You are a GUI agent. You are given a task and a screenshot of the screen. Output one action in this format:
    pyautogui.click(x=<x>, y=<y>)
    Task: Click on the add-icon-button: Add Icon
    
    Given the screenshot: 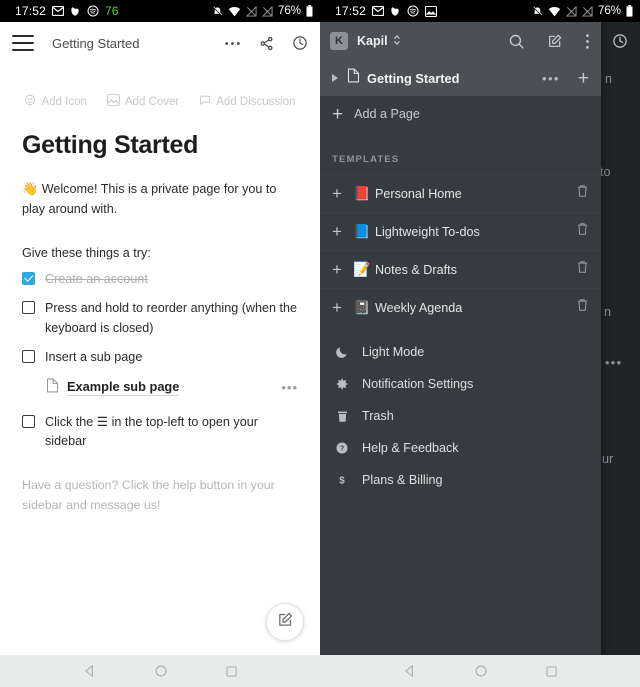 What is the action you would take?
    pyautogui.click(x=55, y=101)
    